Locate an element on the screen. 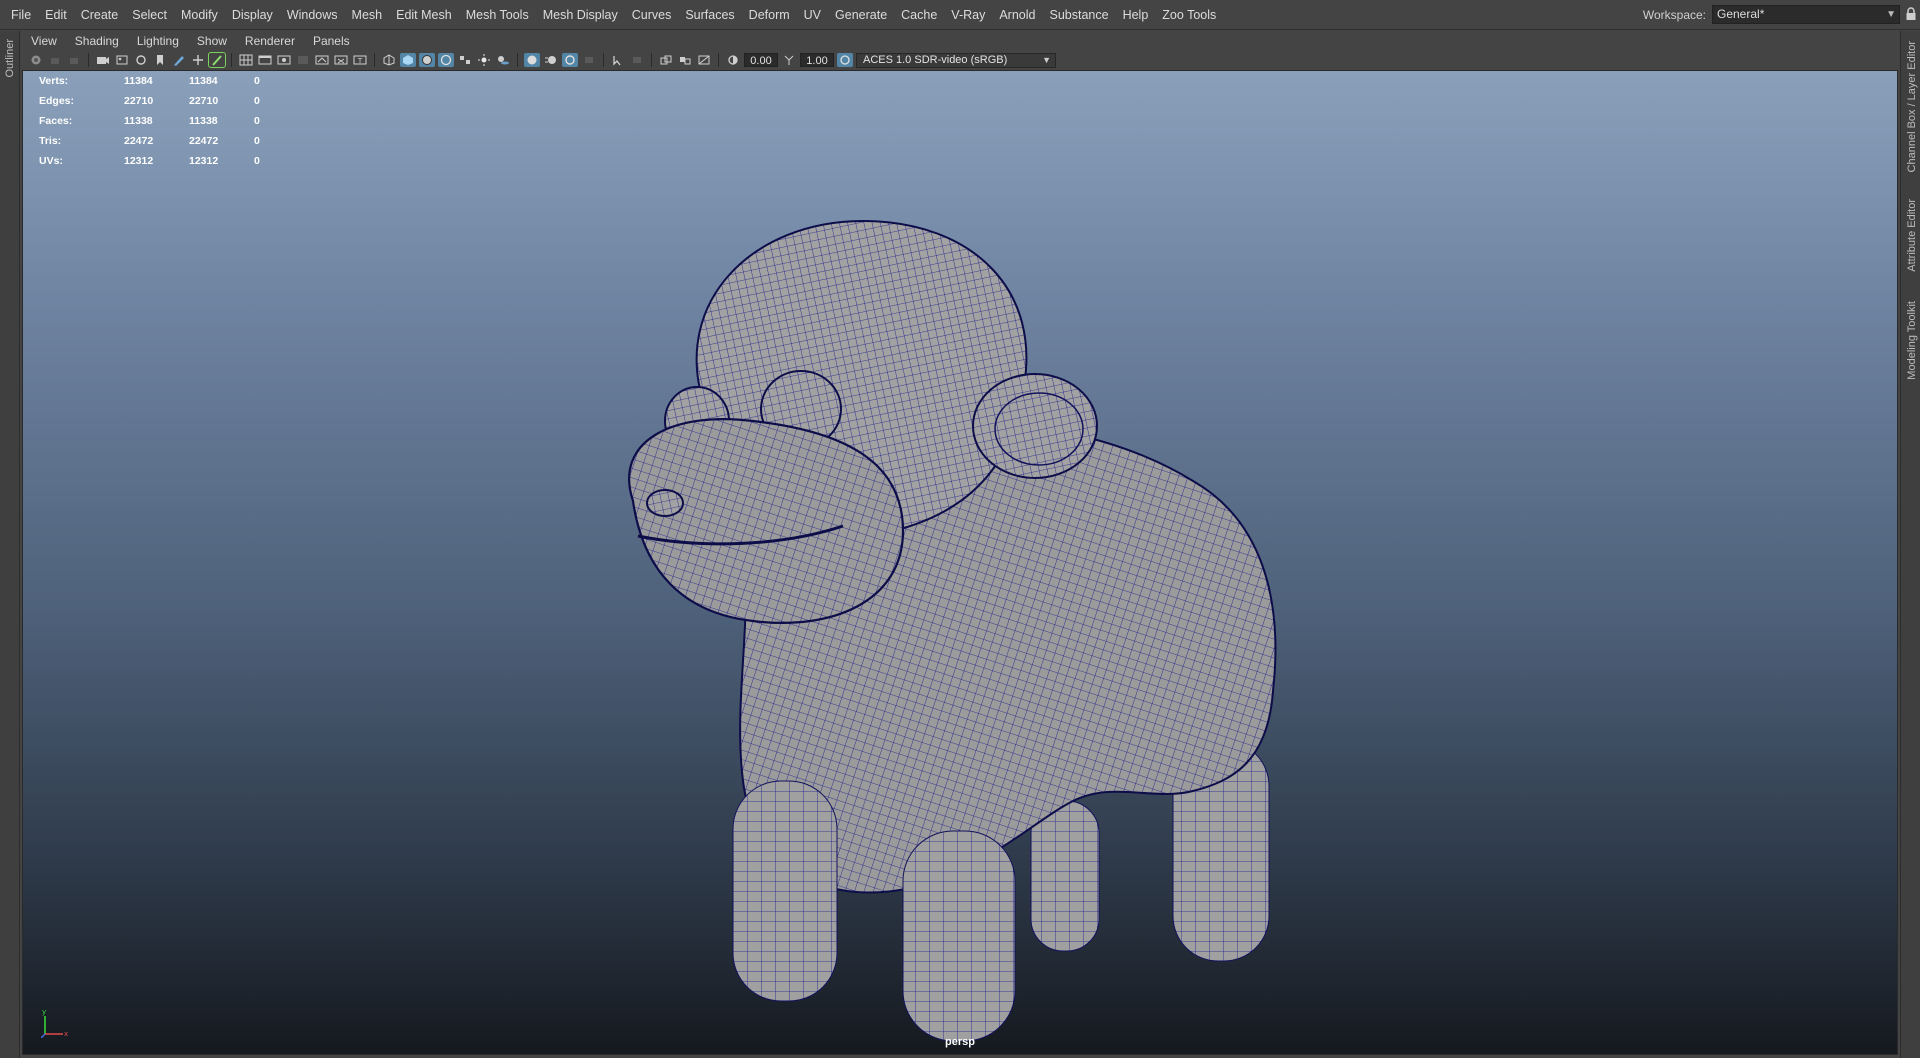  hud-value: 22472 is located at coordinates (139, 141).